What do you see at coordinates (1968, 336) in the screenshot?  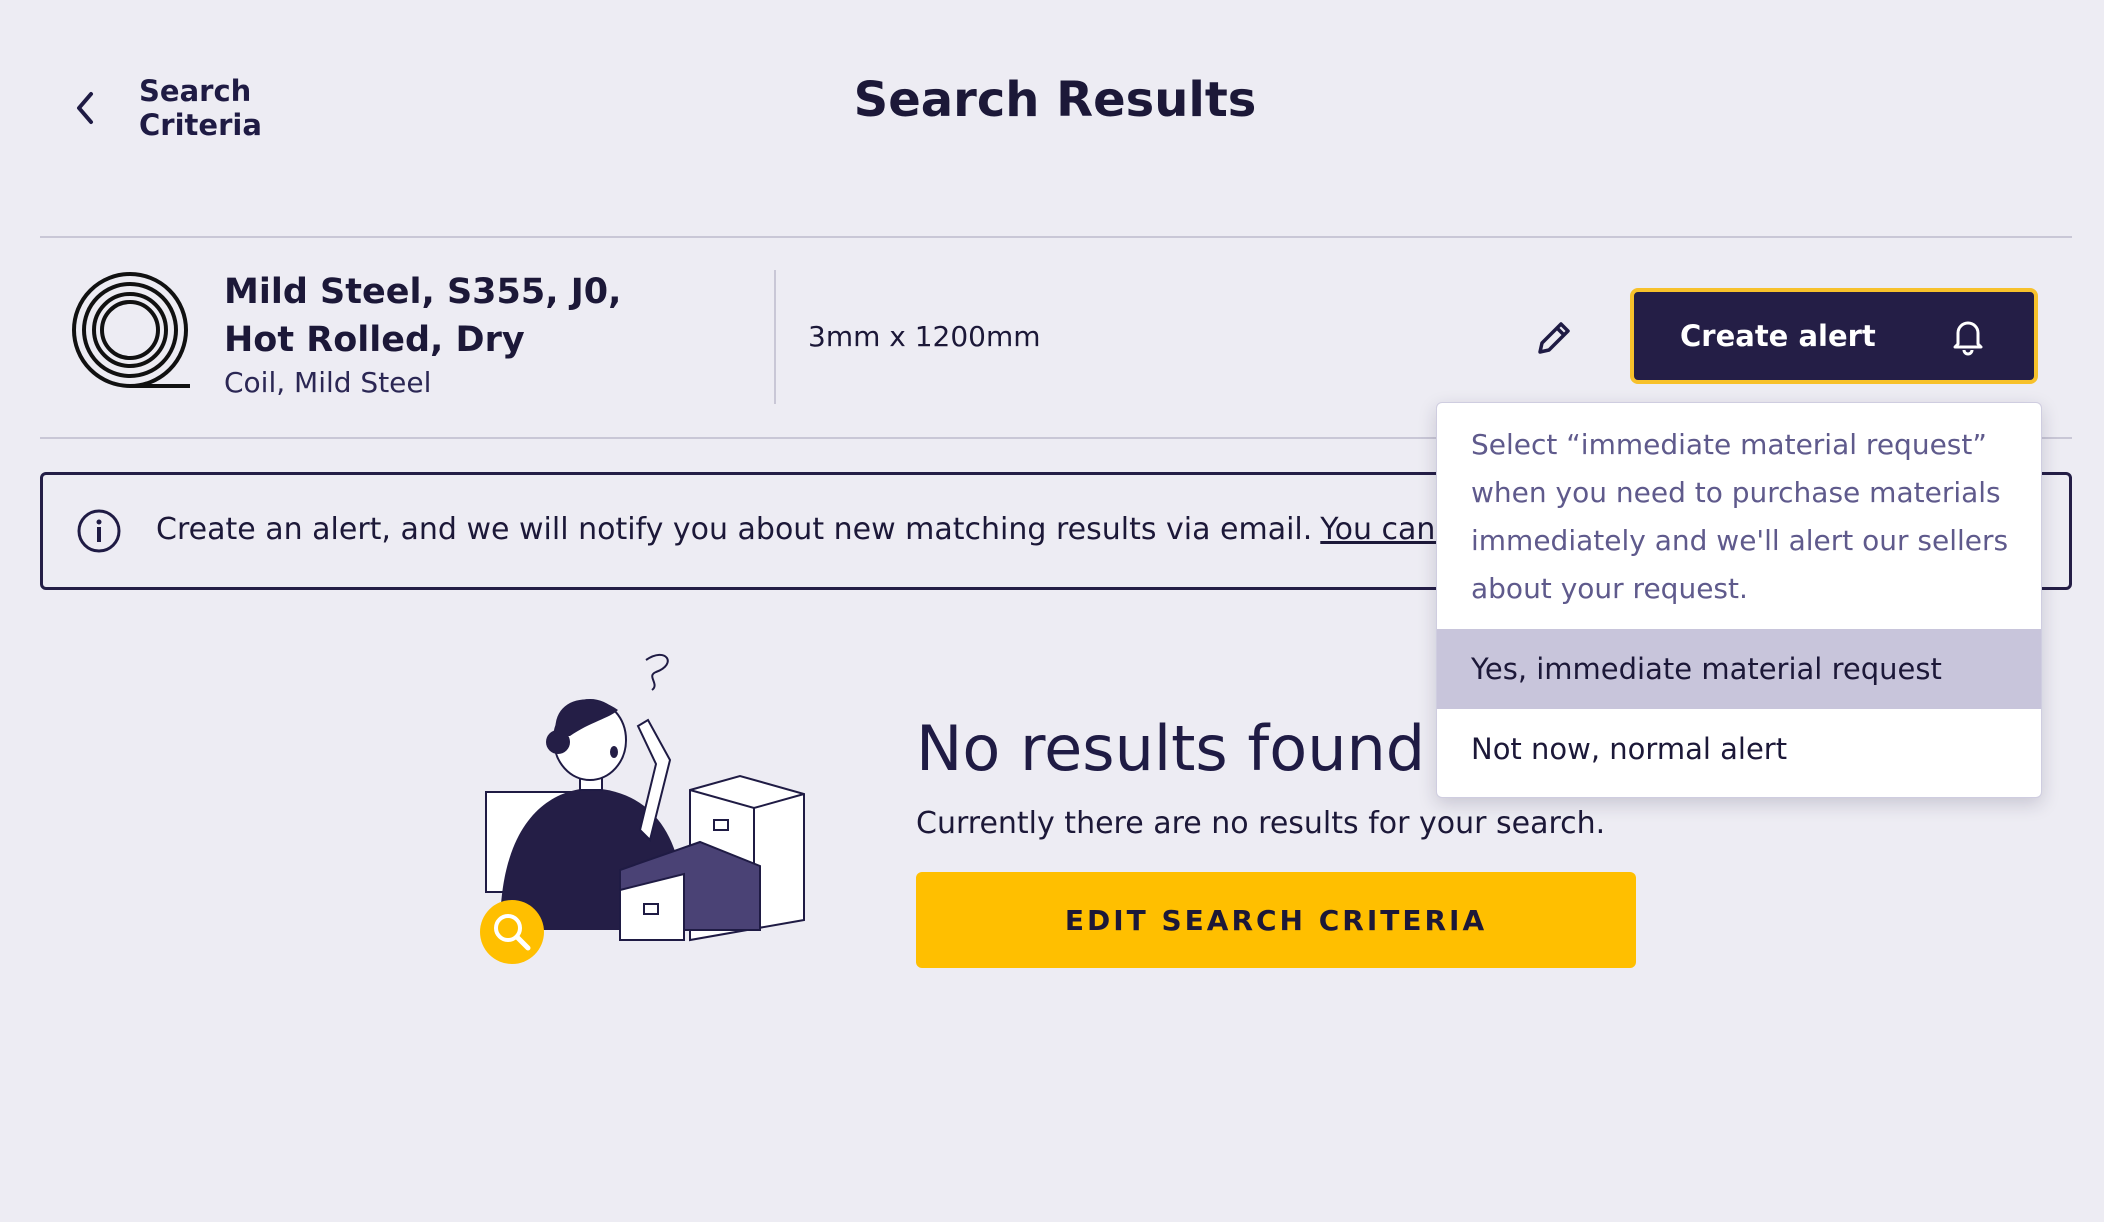 I see `bell-icon` at bounding box center [1968, 336].